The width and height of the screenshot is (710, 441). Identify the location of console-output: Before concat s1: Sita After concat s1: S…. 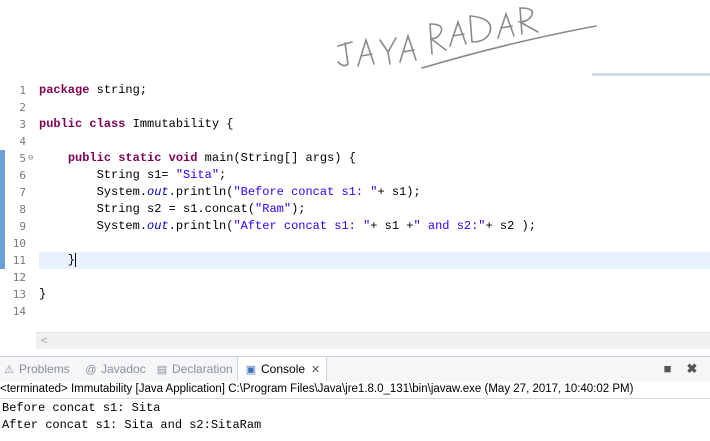
(355, 417).